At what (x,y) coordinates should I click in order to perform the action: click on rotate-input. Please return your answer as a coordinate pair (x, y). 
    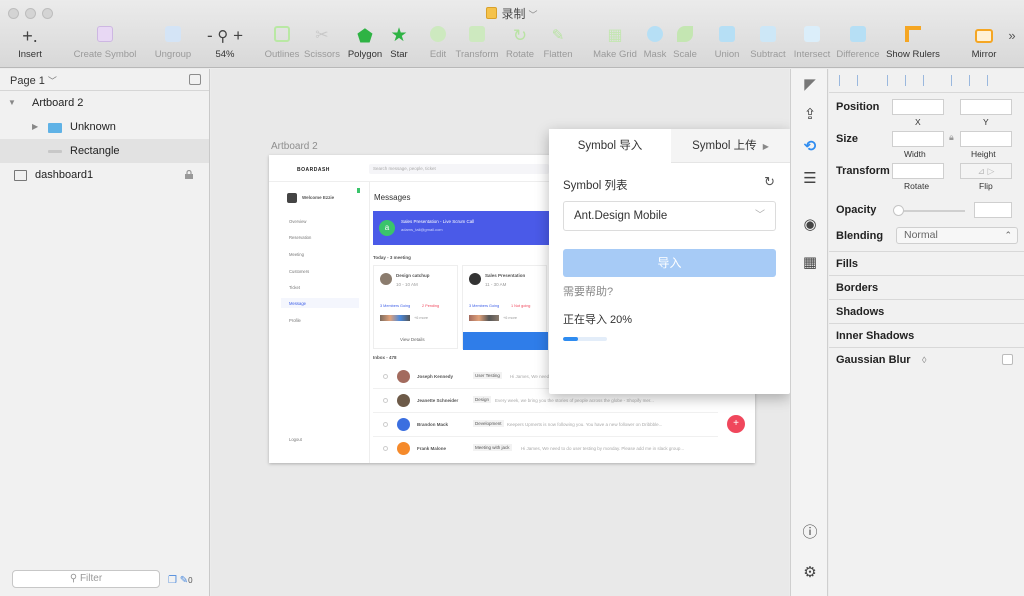
    Looking at the image, I should click on (918, 171).